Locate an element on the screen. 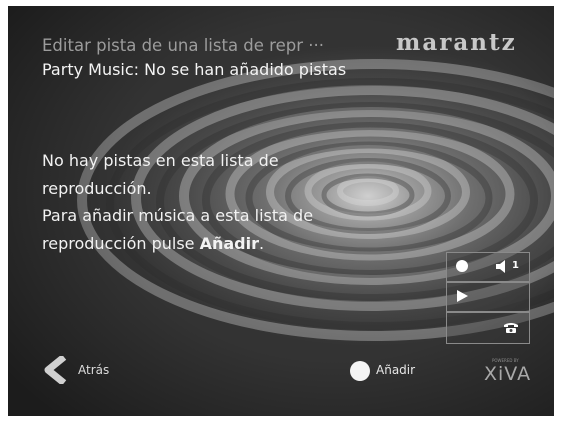  marantz-logo: marantz is located at coordinates (456, 42).